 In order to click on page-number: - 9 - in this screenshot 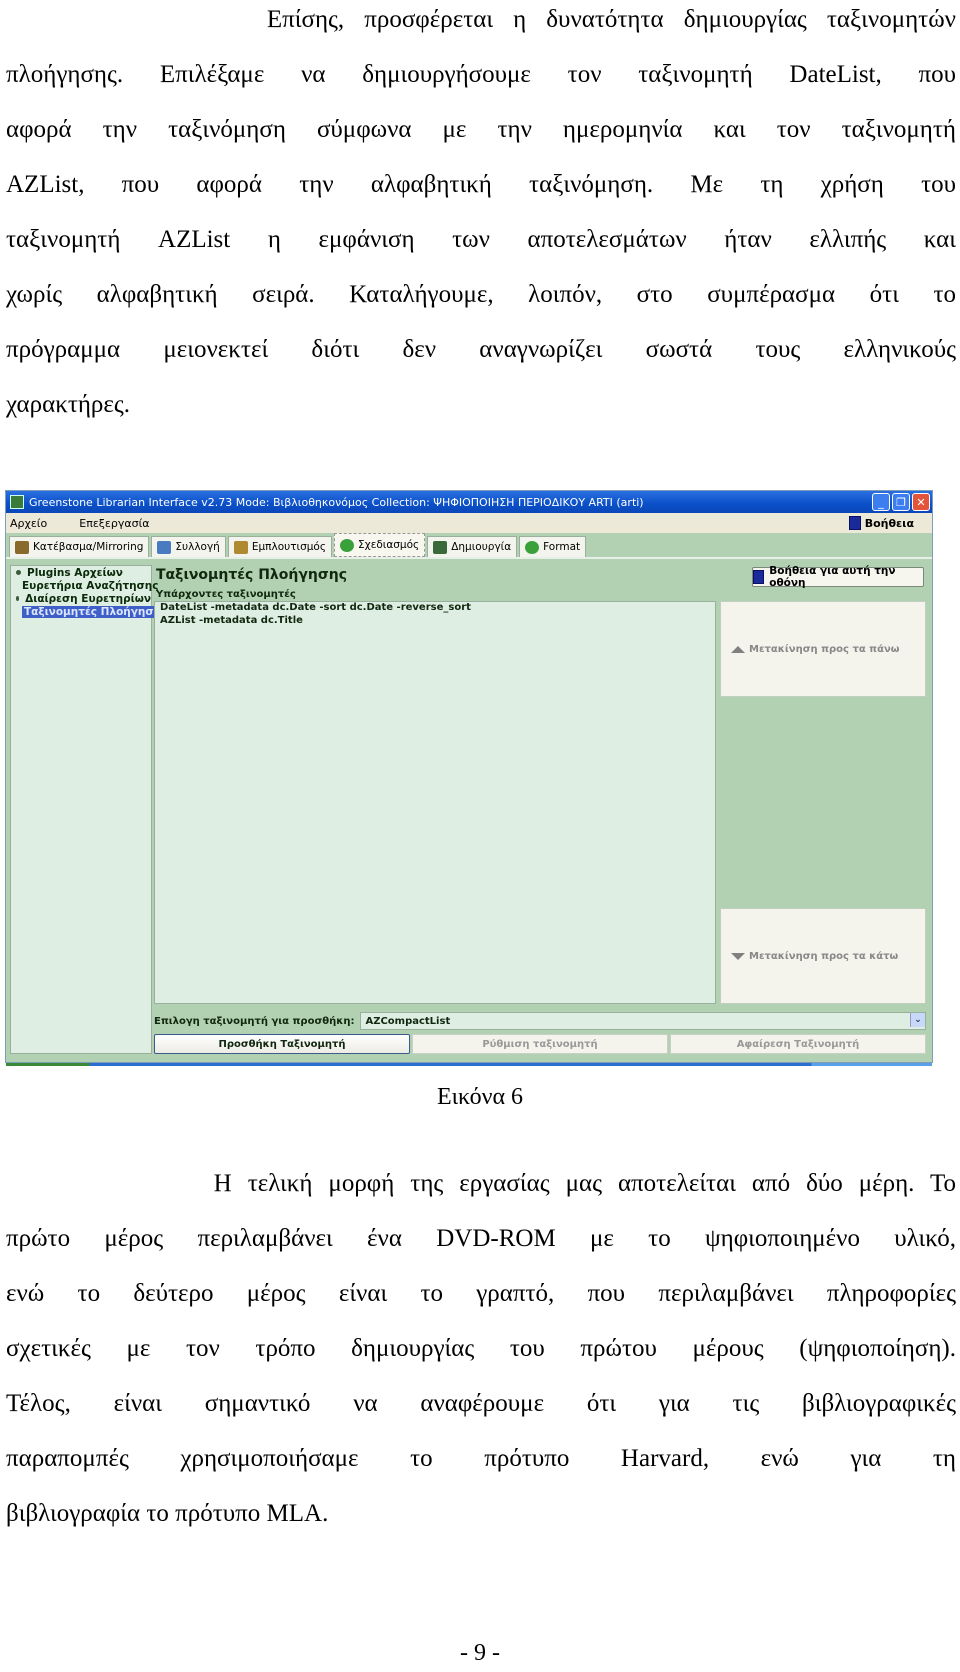, I will do `click(480, 1653)`.